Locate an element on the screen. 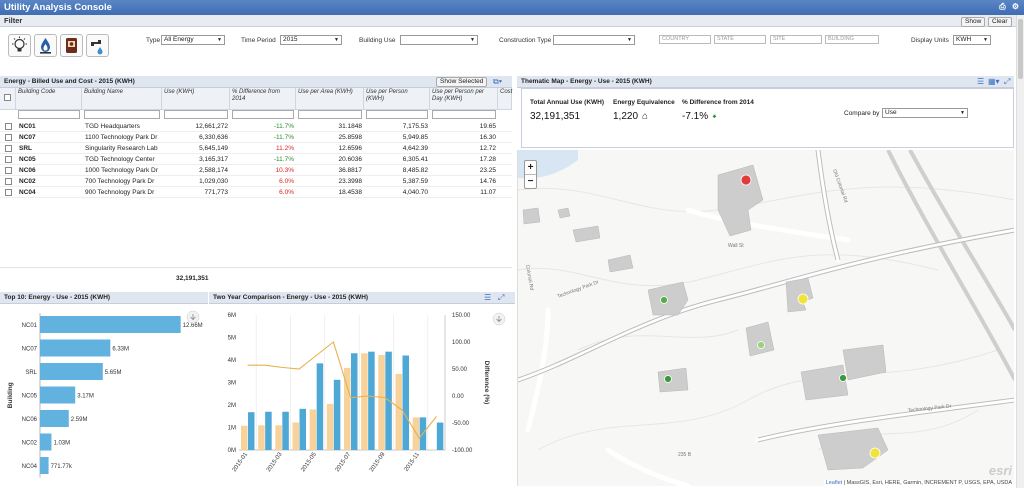  filter-use is located at coordinates (196, 114).